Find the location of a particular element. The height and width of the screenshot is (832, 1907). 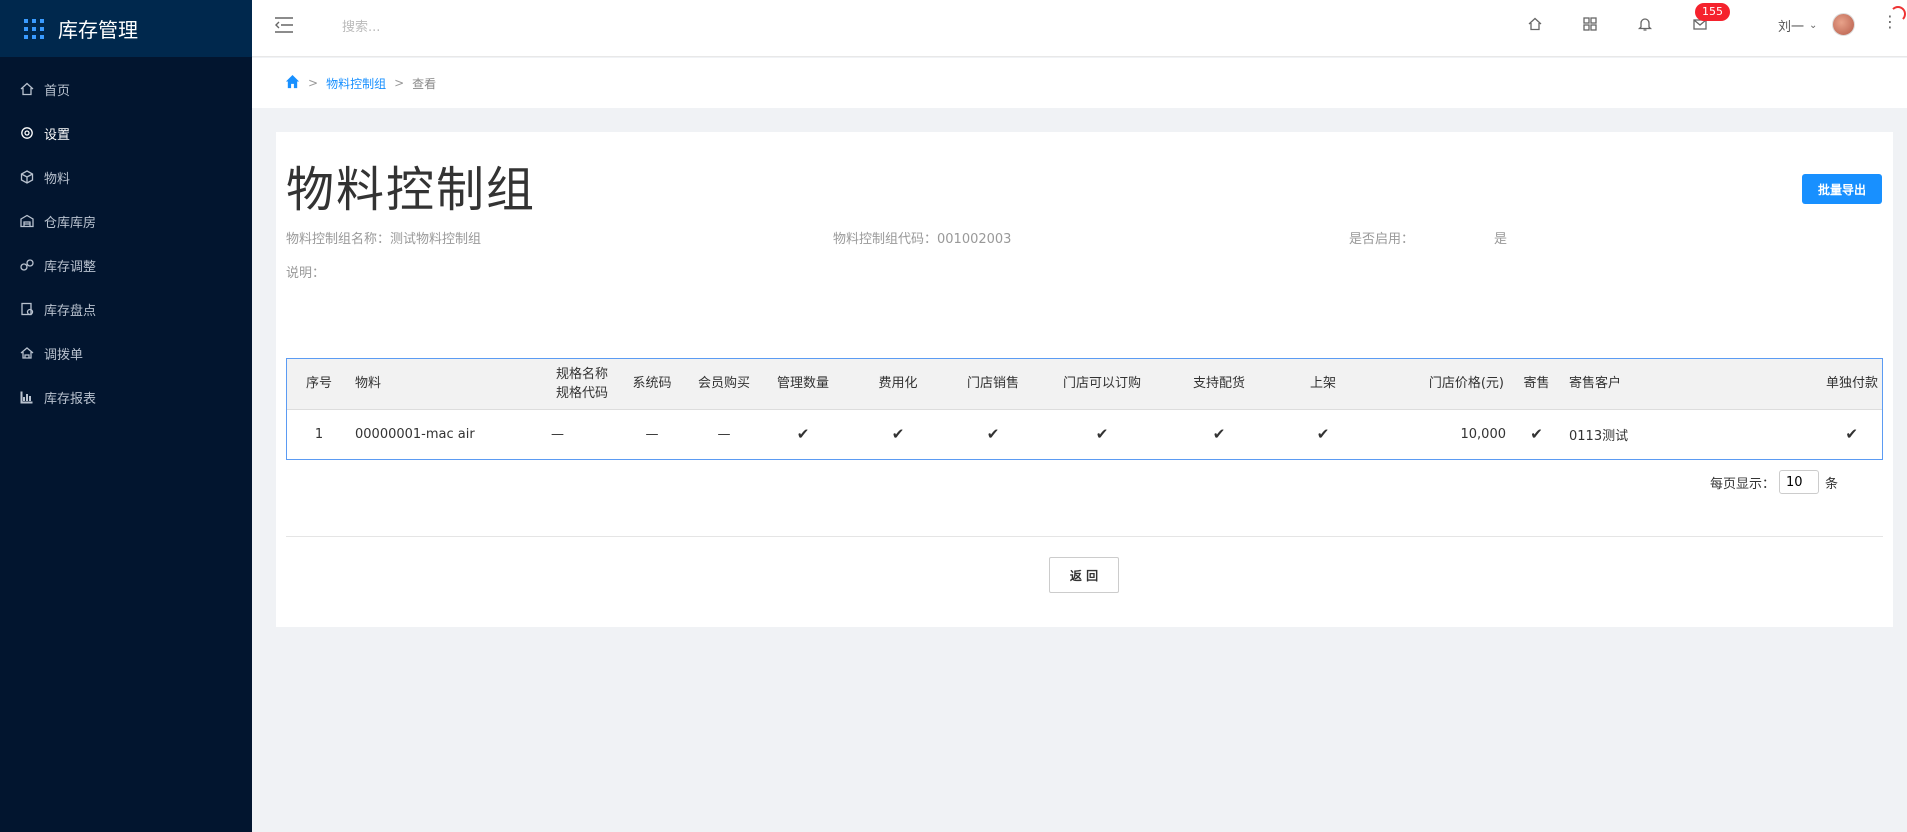

cell-separate-pay: ✔ is located at coordinates (1842, 433).